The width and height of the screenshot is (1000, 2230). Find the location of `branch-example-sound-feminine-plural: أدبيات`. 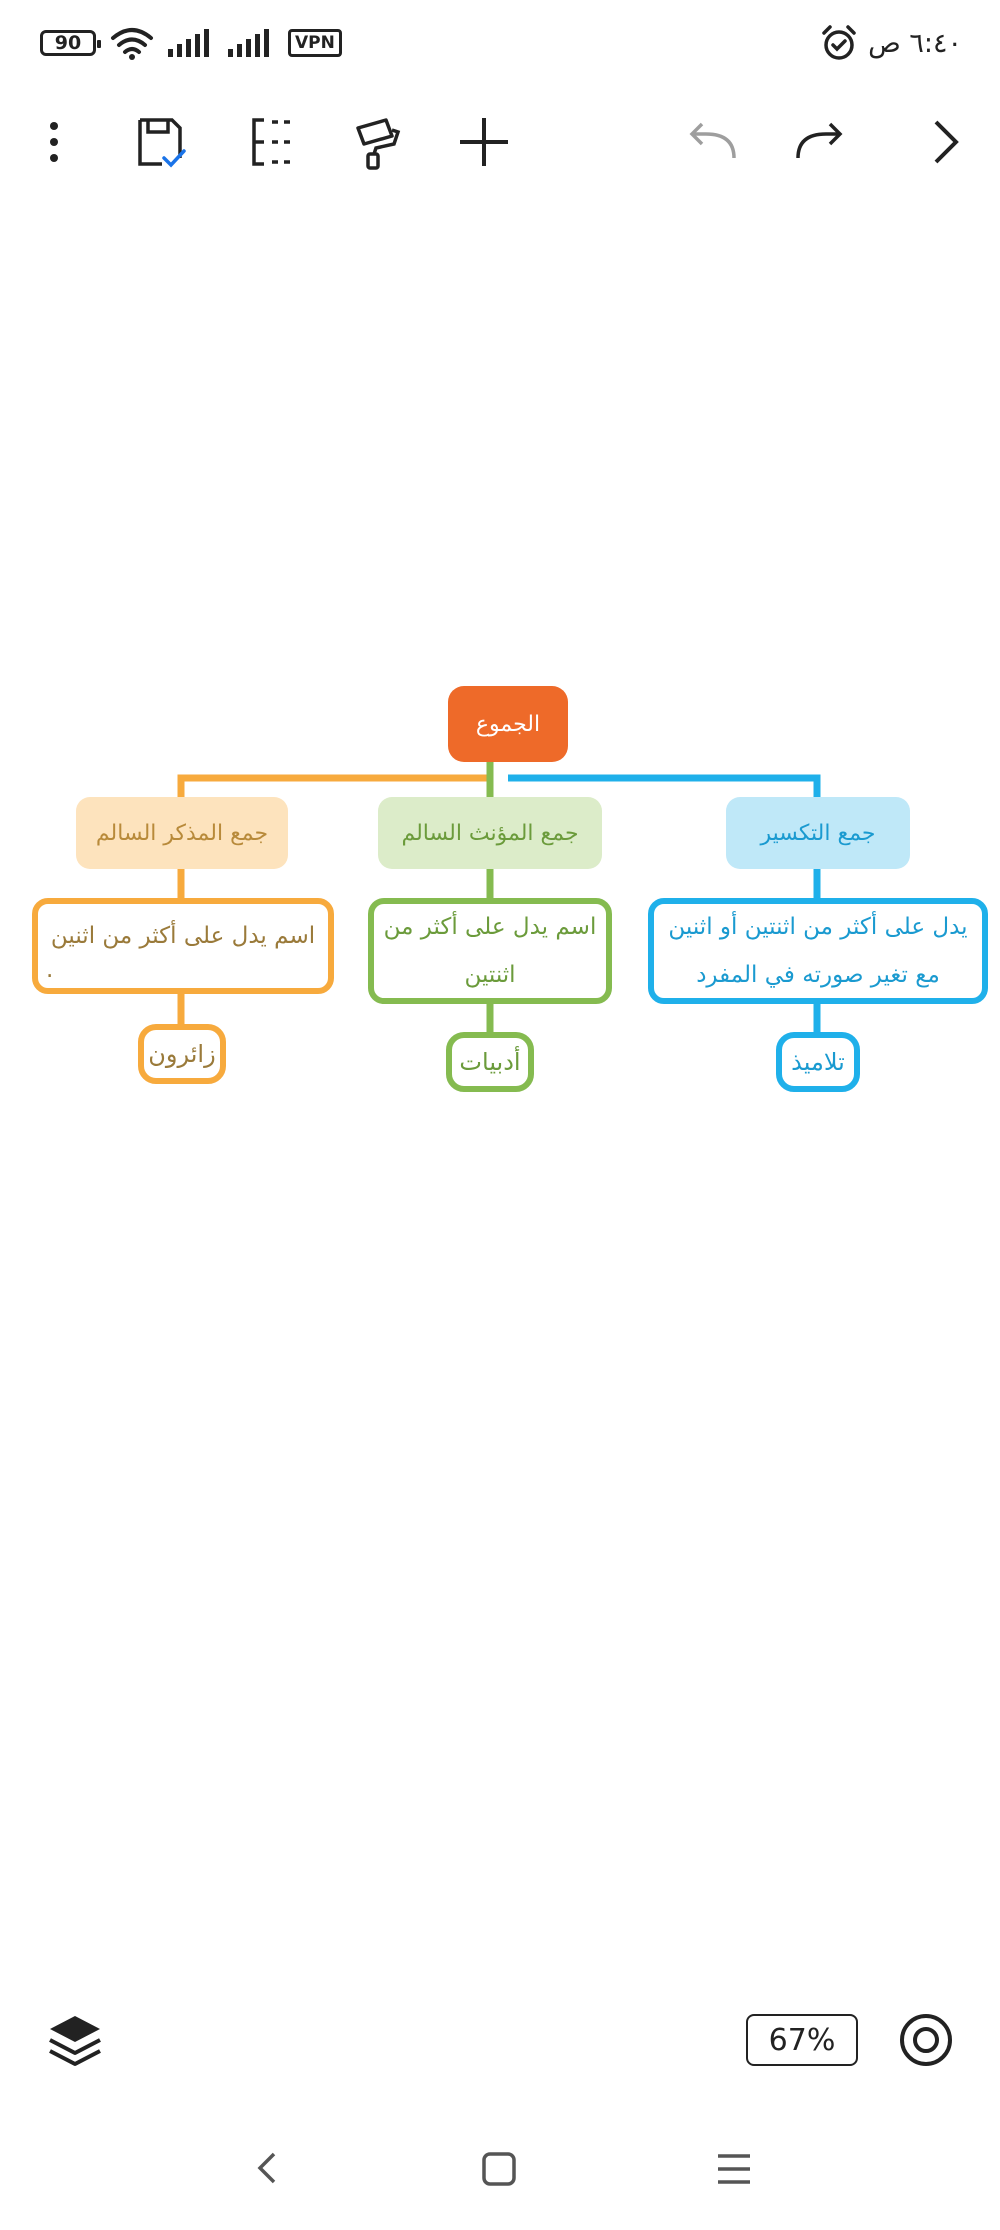

branch-example-sound-feminine-plural: أدبيات is located at coordinates (490, 1062).